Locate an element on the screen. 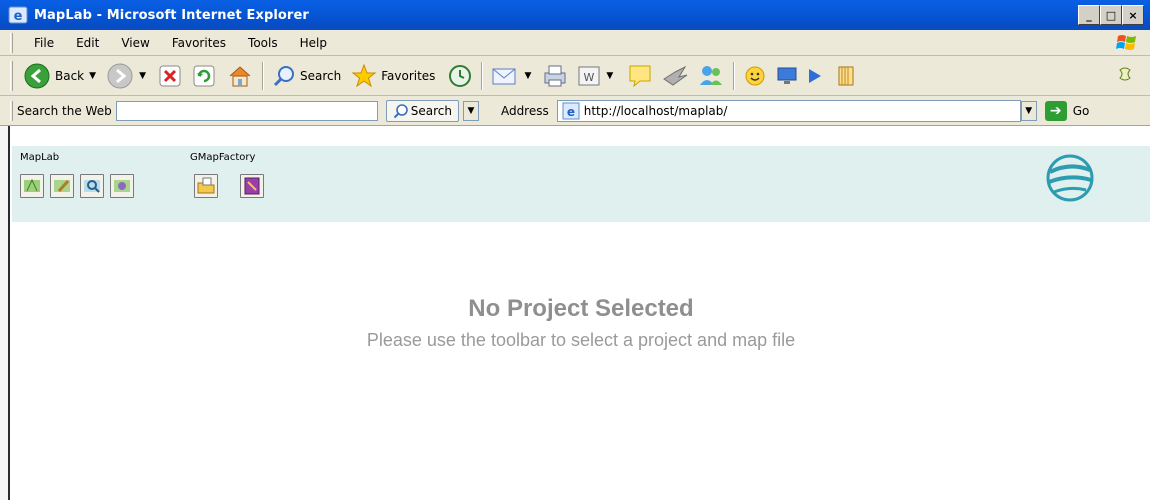 The height and width of the screenshot is (500, 1150). search-web-label: Search the Web is located at coordinates (64, 110).